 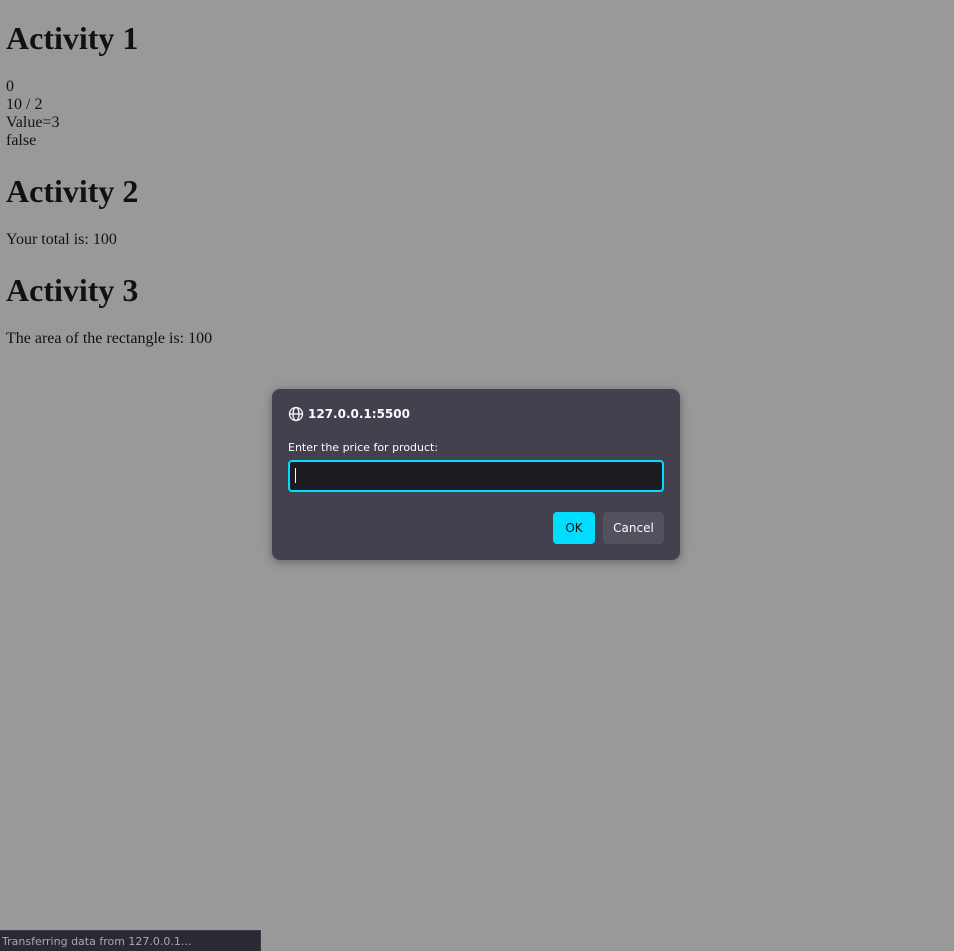 I want to click on globe-icon, so click(x=296, y=414).